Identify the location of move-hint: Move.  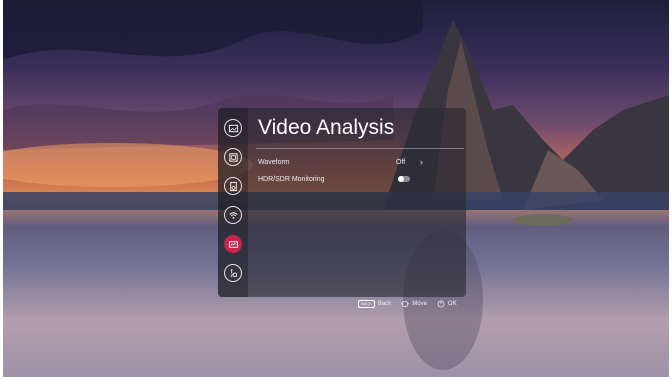
(414, 304).